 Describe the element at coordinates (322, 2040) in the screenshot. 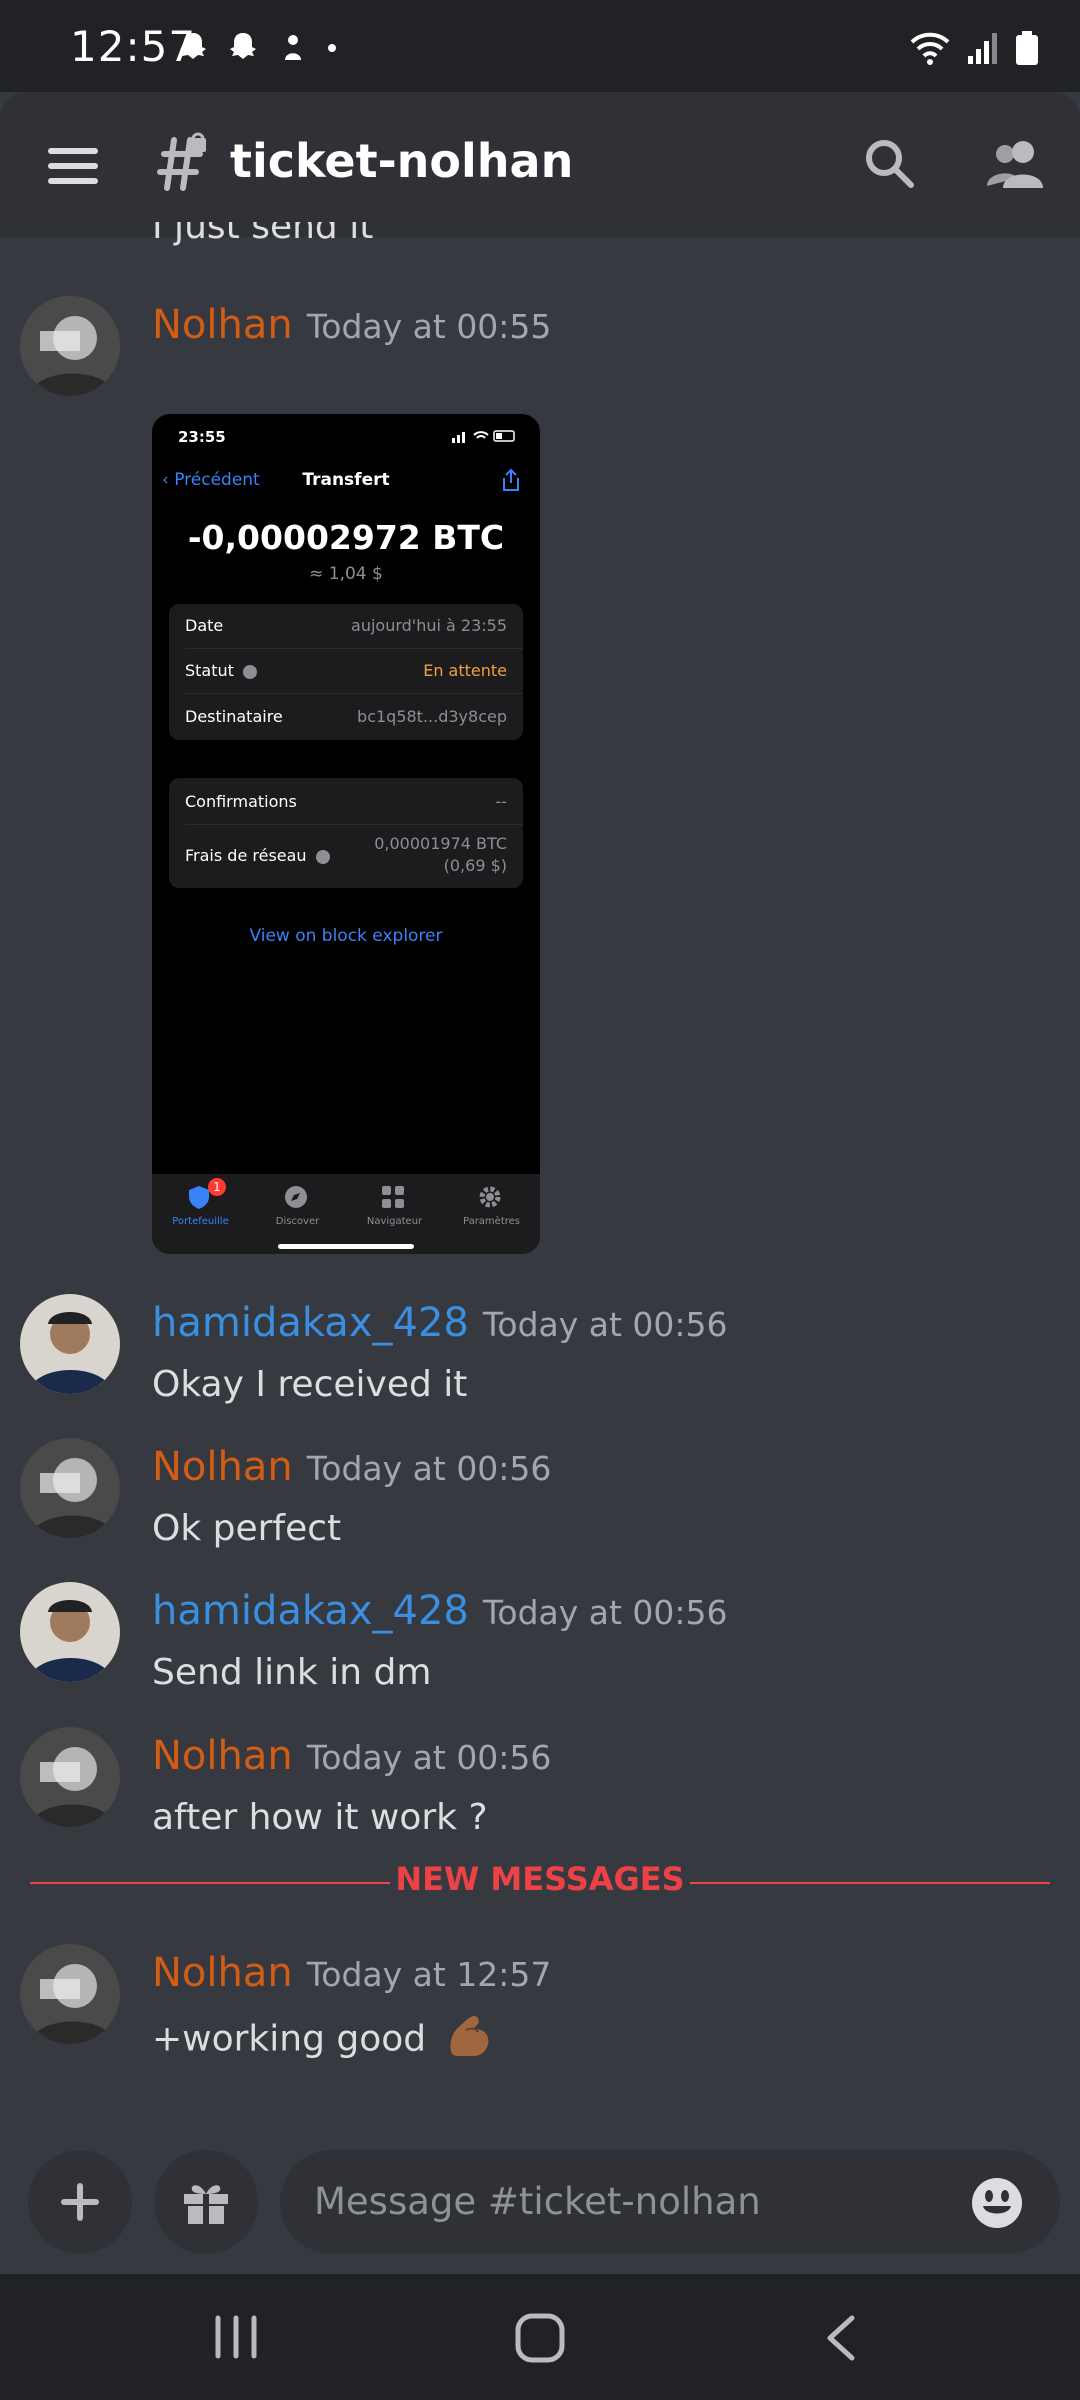

I see `message-text: +working good` at that location.